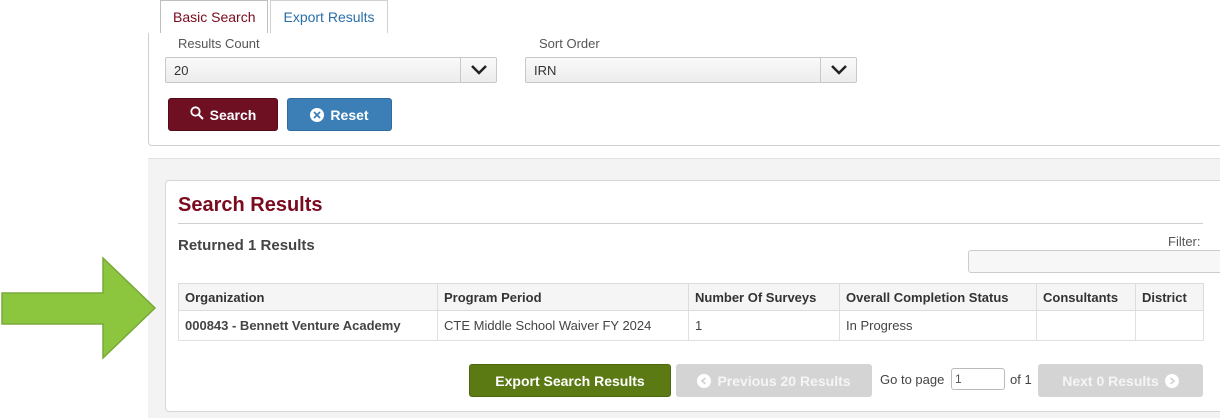 The width and height of the screenshot is (1220, 418). I want to click on search-button: Search, so click(223, 114).